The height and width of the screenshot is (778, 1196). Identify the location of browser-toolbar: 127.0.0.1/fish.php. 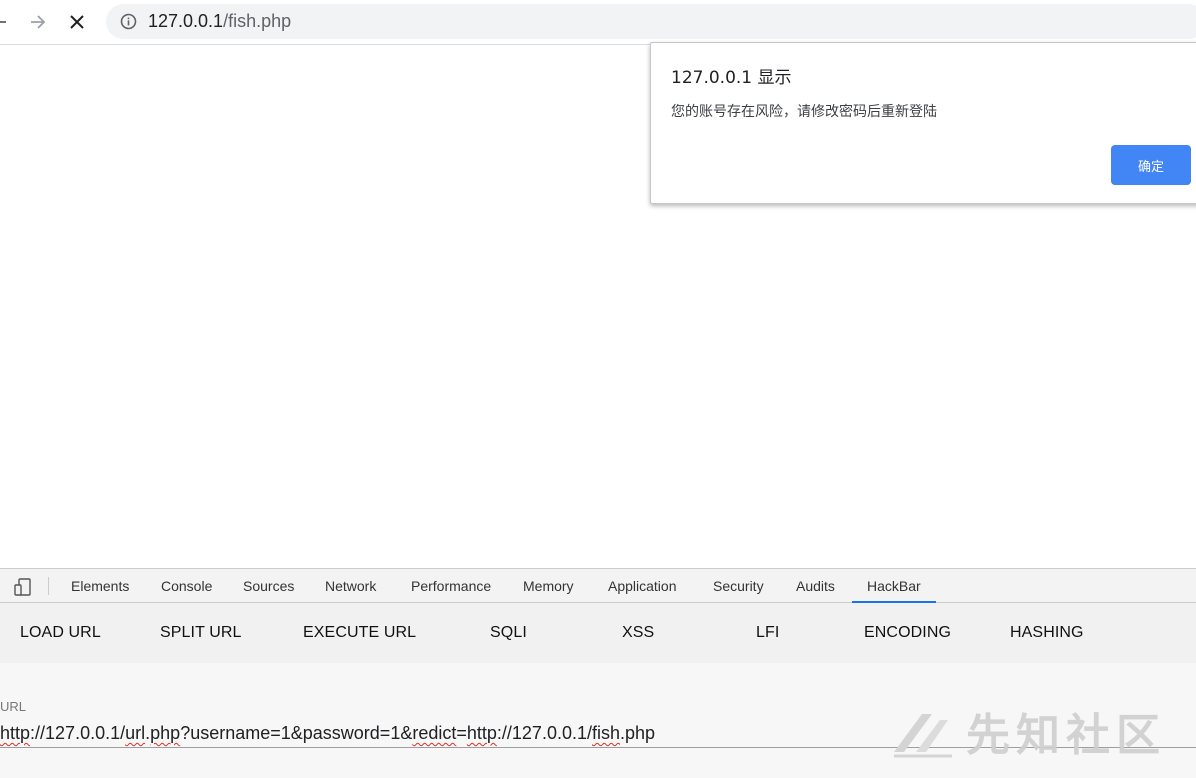
(598, 22).